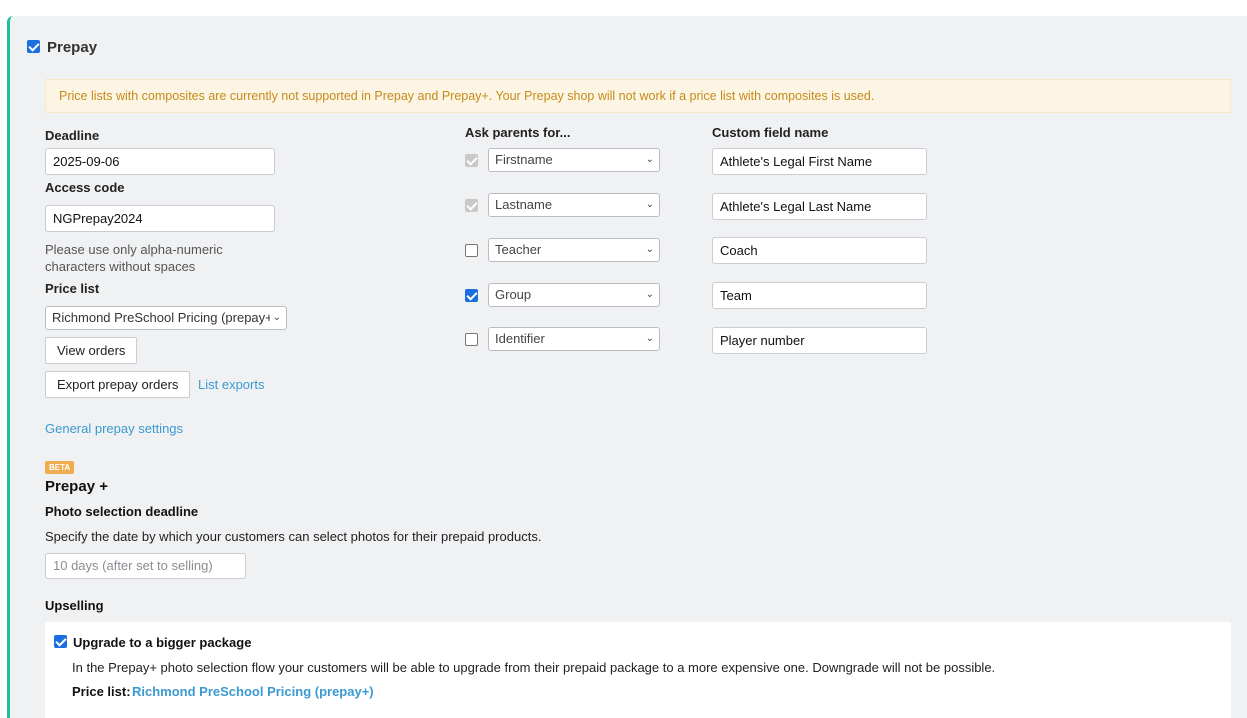  What do you see at coordinates (770, 132) in the screenshot?
I see `custom-field-header: Custom field name` at bounding box center [770, 132].